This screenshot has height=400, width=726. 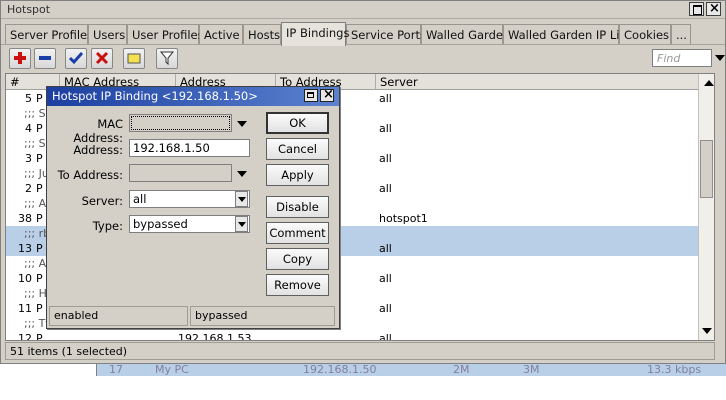 I want to click on comment-button, so click(x=134, y=58).